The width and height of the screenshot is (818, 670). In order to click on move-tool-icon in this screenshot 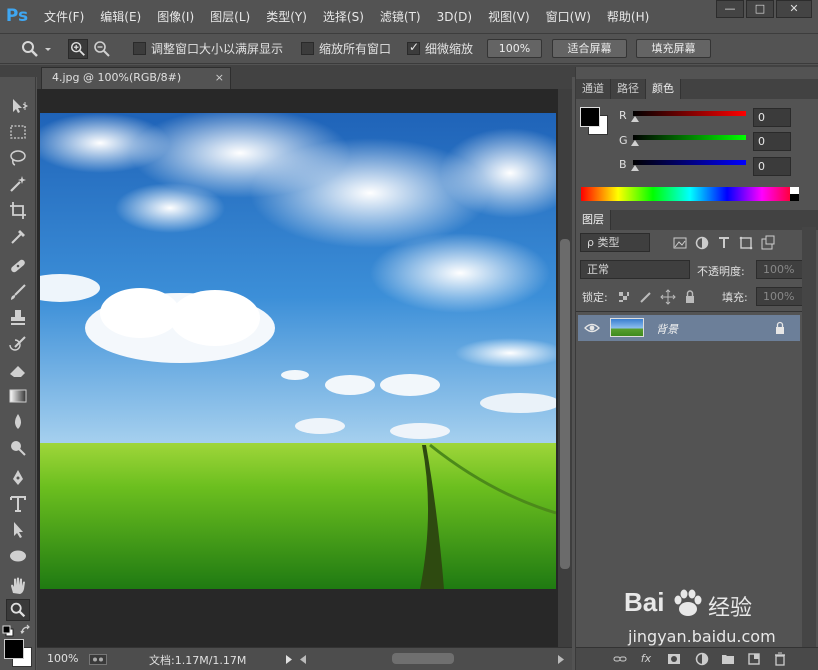, I will do `click(18, 106)`.